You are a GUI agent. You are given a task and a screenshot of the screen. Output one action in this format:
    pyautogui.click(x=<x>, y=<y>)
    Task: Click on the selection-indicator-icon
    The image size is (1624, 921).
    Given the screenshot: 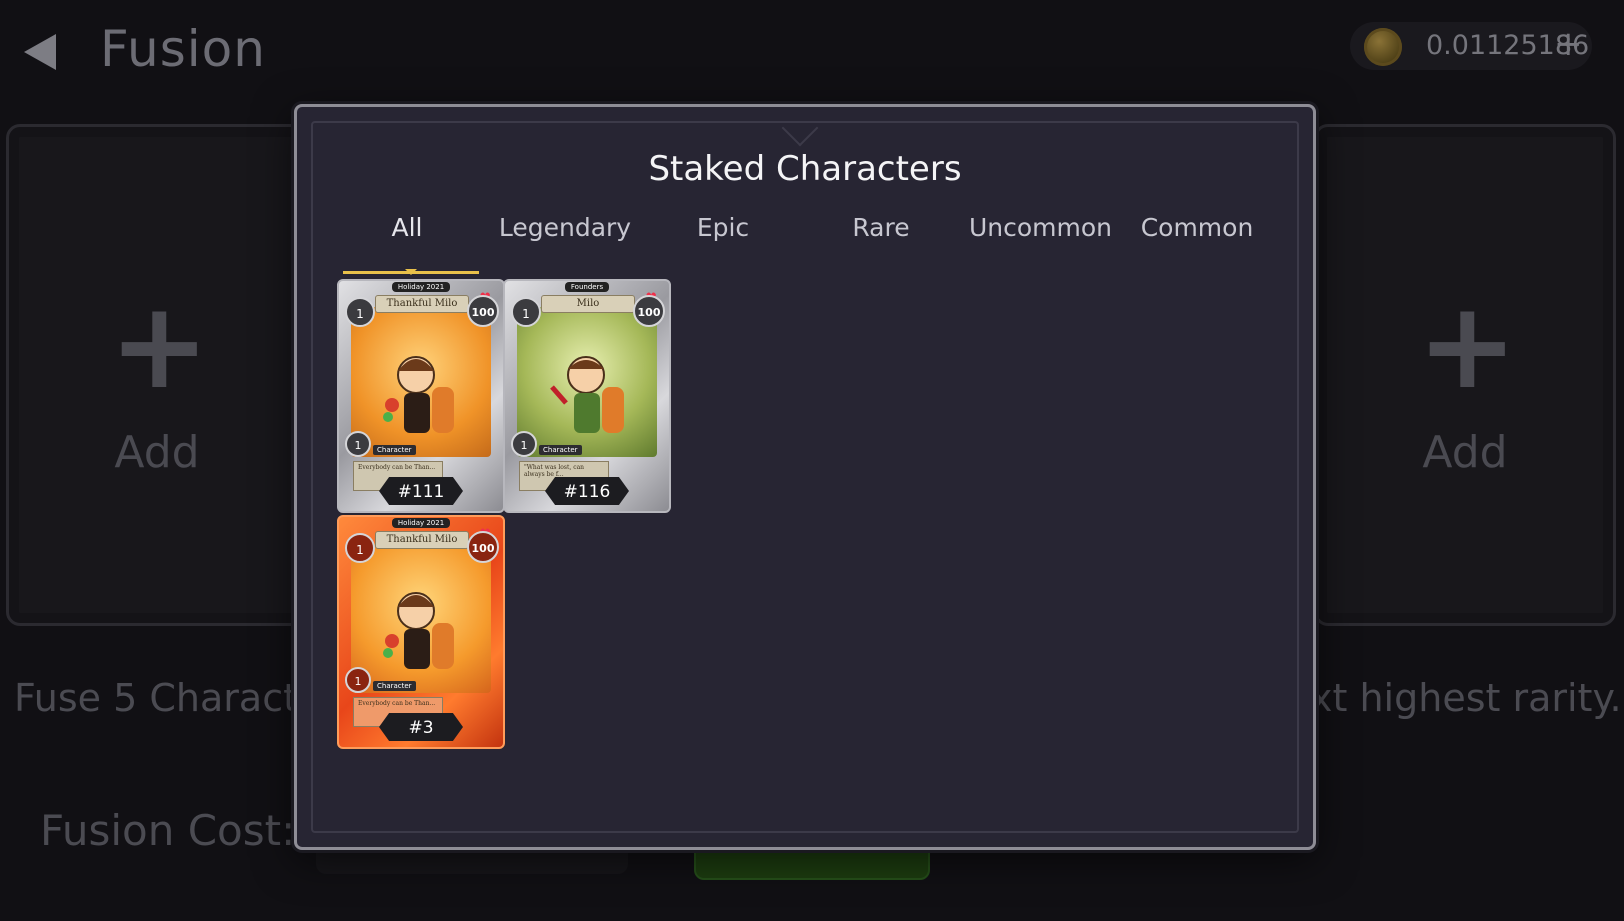 What is the action you would take?
    pyautogui.click(x=411, y=272)
    